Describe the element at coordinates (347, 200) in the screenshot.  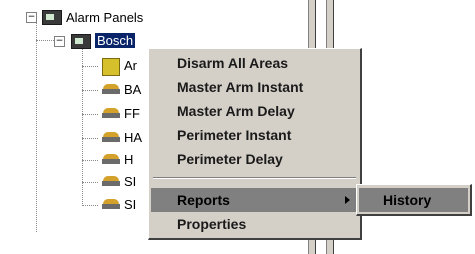
I see `submenu-arrow-icon` at that location.